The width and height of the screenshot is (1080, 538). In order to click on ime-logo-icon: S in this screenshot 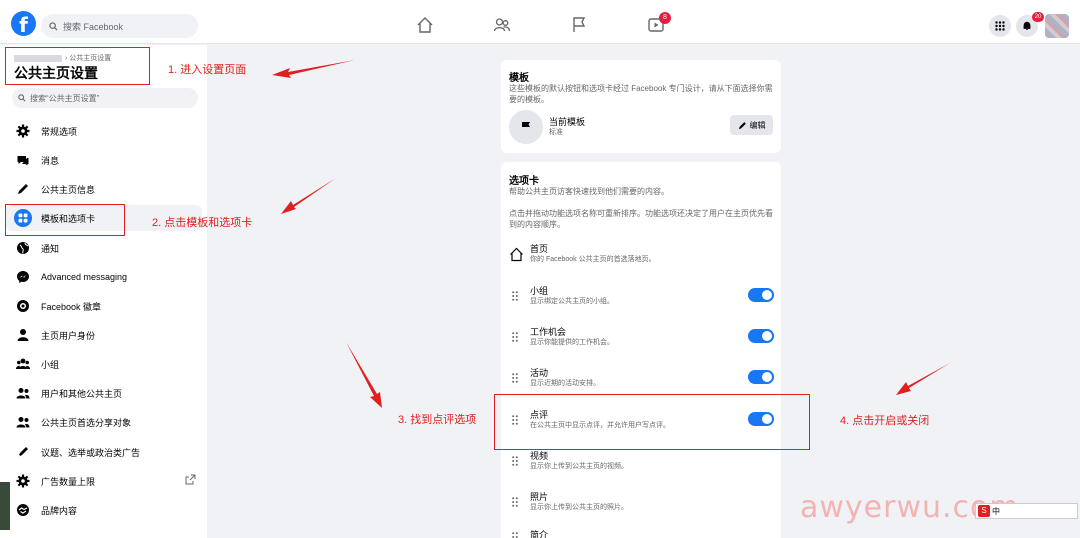, I will do `click(984, 511)`.